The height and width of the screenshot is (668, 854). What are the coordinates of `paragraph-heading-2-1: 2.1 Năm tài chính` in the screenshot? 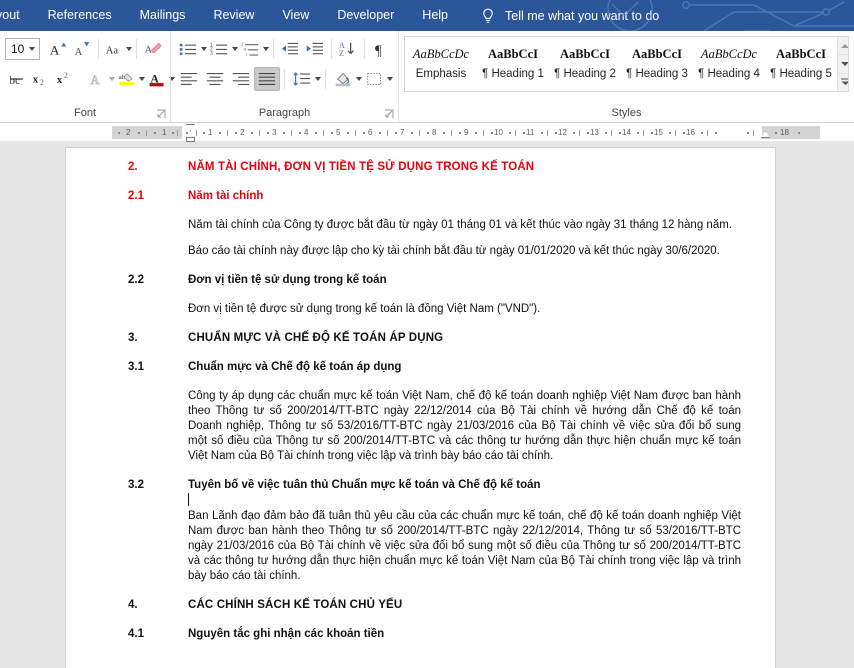 It's located at (434, 196).